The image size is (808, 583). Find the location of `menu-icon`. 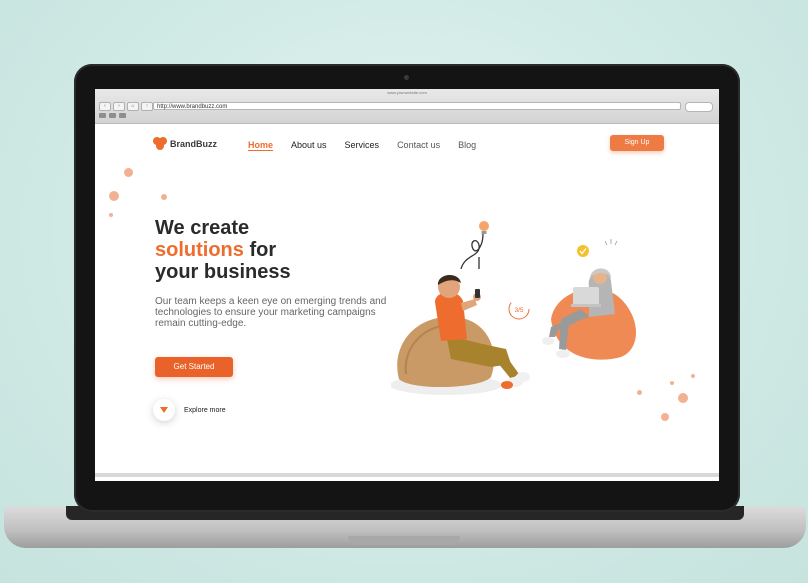

menu-icon is located at coordinates (122, 115).